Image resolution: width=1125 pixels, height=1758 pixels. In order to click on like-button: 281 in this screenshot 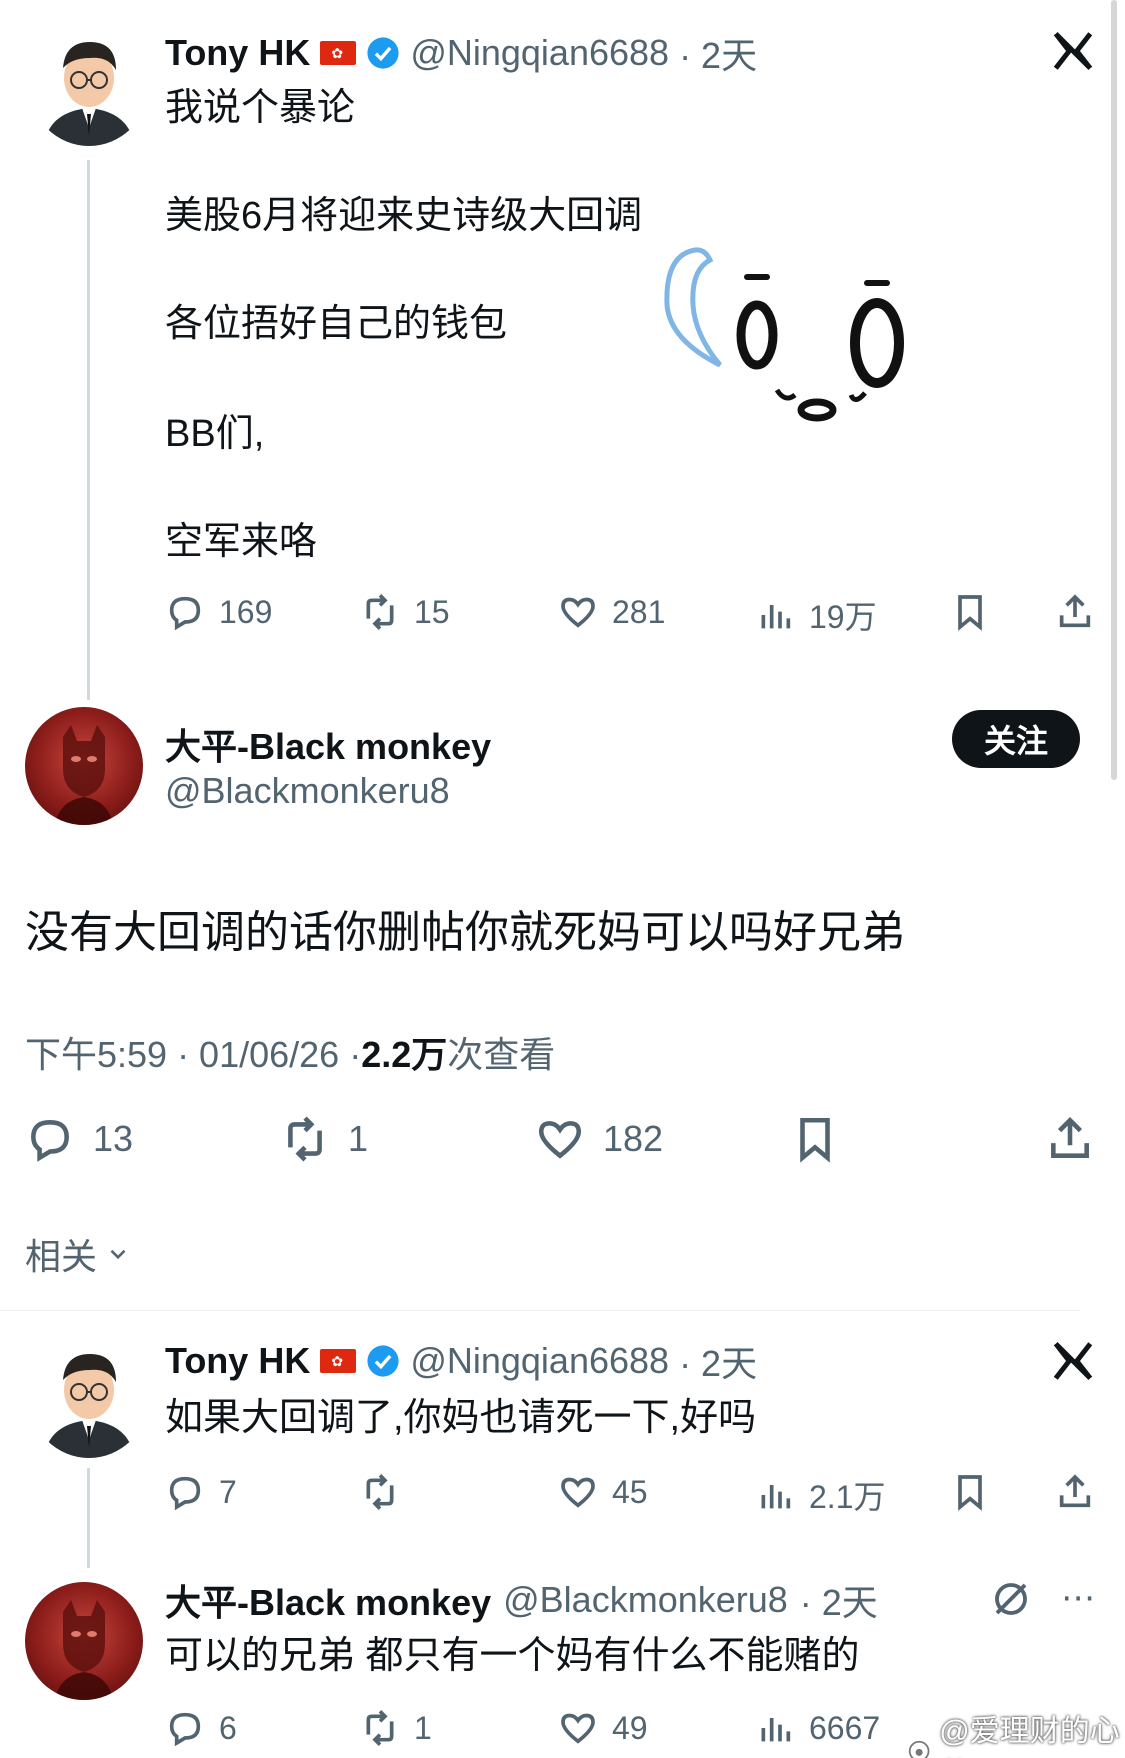, I will do `click(611, 612)`.